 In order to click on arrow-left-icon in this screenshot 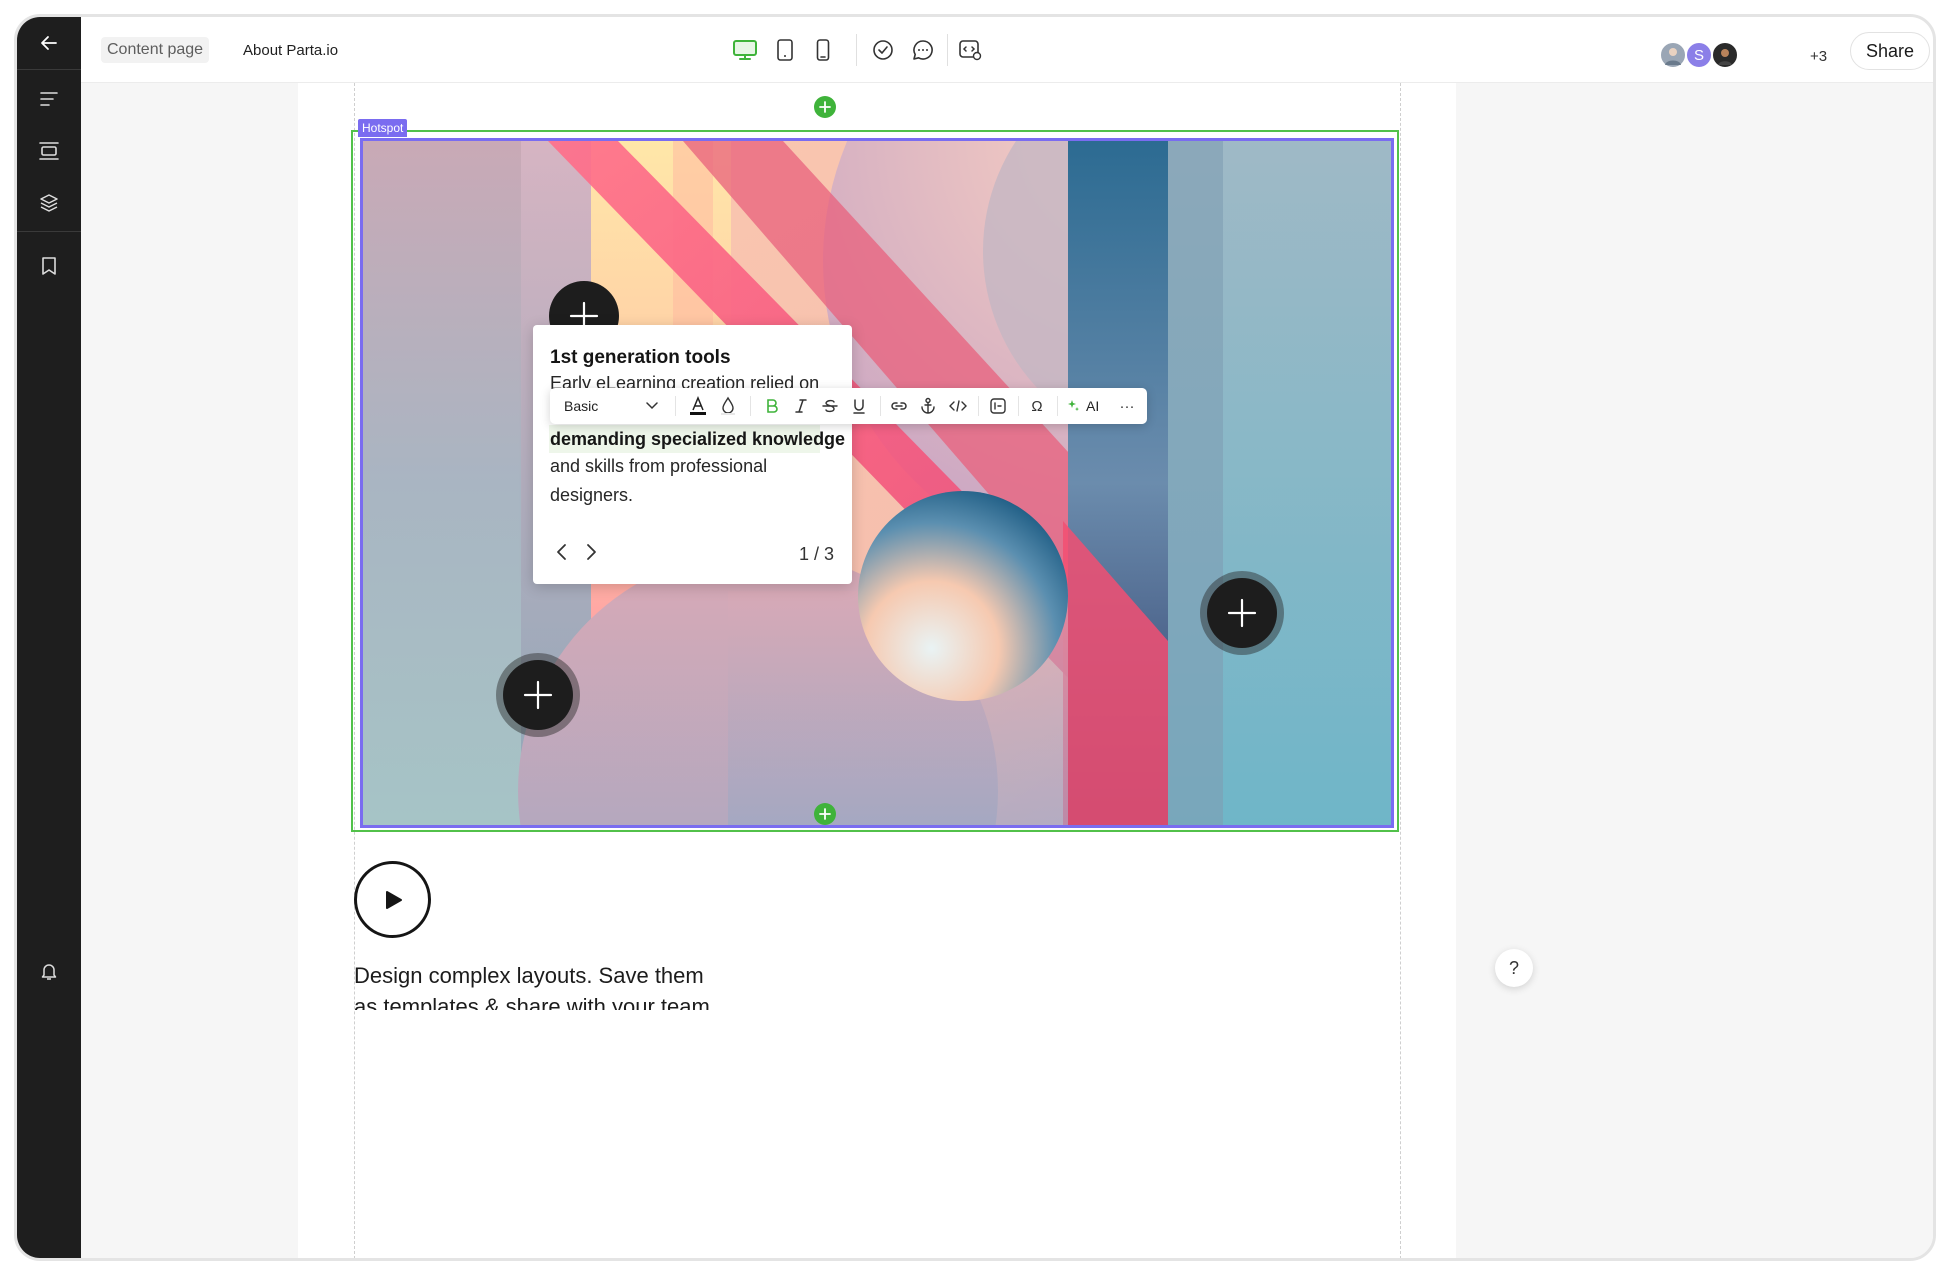, I will do `click(49, 43)`.